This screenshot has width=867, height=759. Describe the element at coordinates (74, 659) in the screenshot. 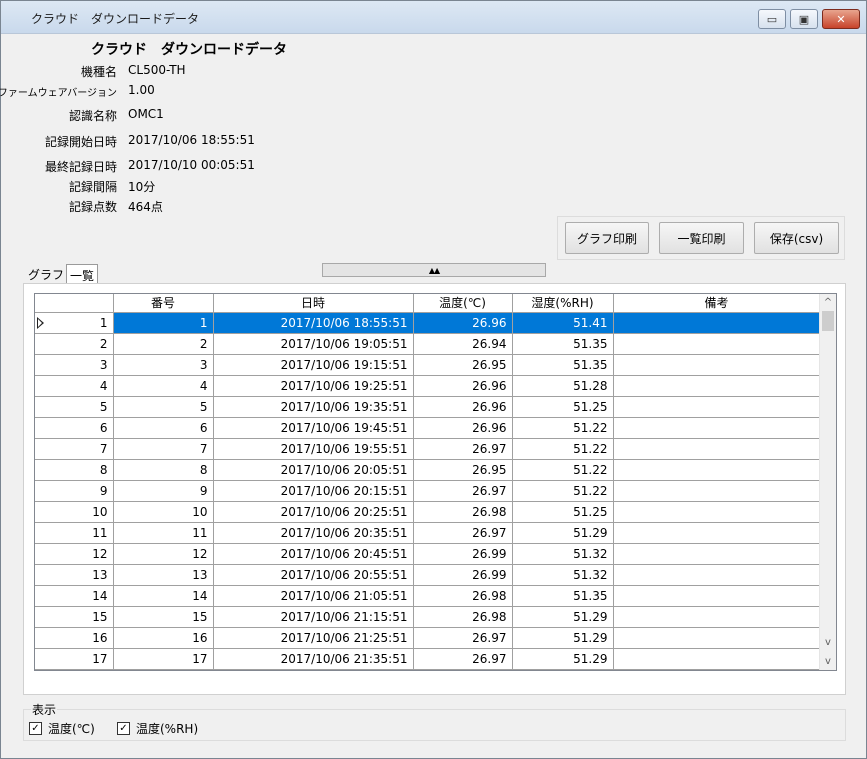

I see `row-header-cell: 17` at that location.